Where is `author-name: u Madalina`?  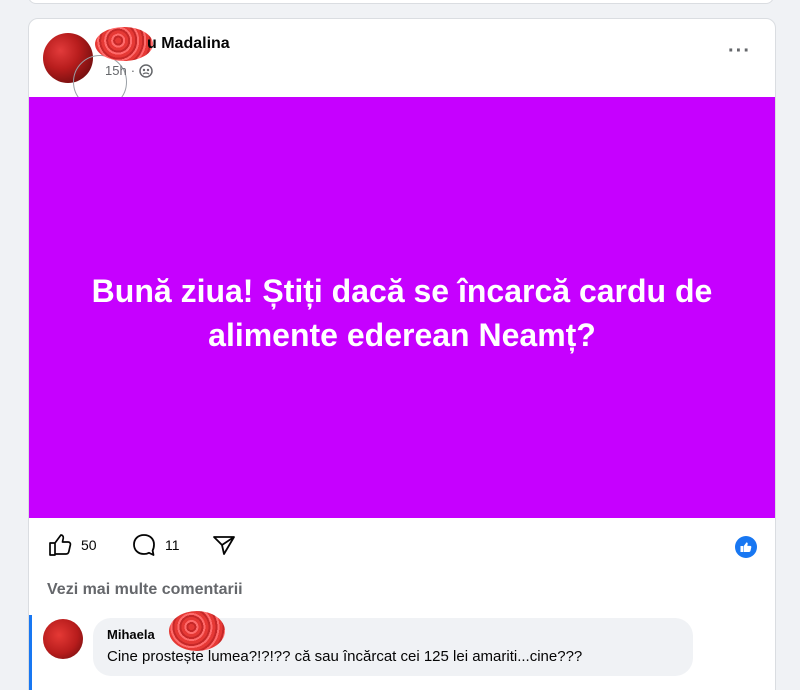
author-name: u Madalina is located at coordinates (188, 44).